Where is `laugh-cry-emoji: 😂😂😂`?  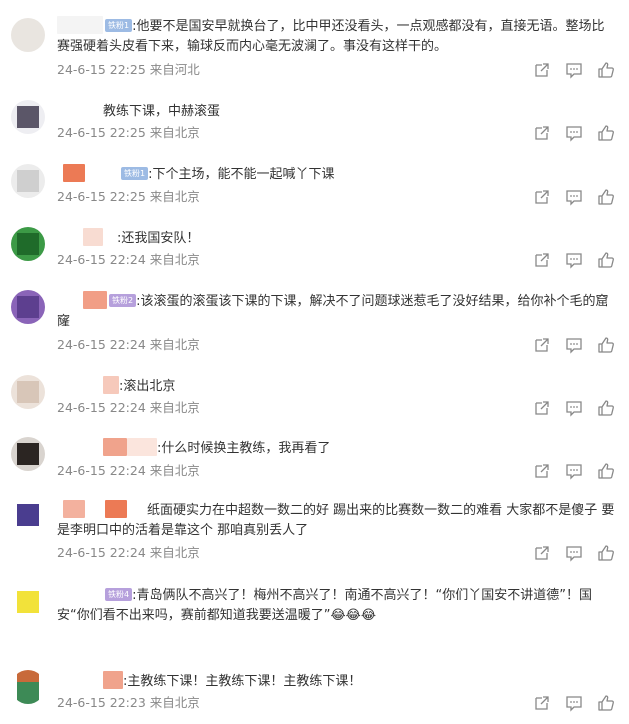
laugh-cry-emoji: 😂😂😂 is located at coordinates (353, 615).